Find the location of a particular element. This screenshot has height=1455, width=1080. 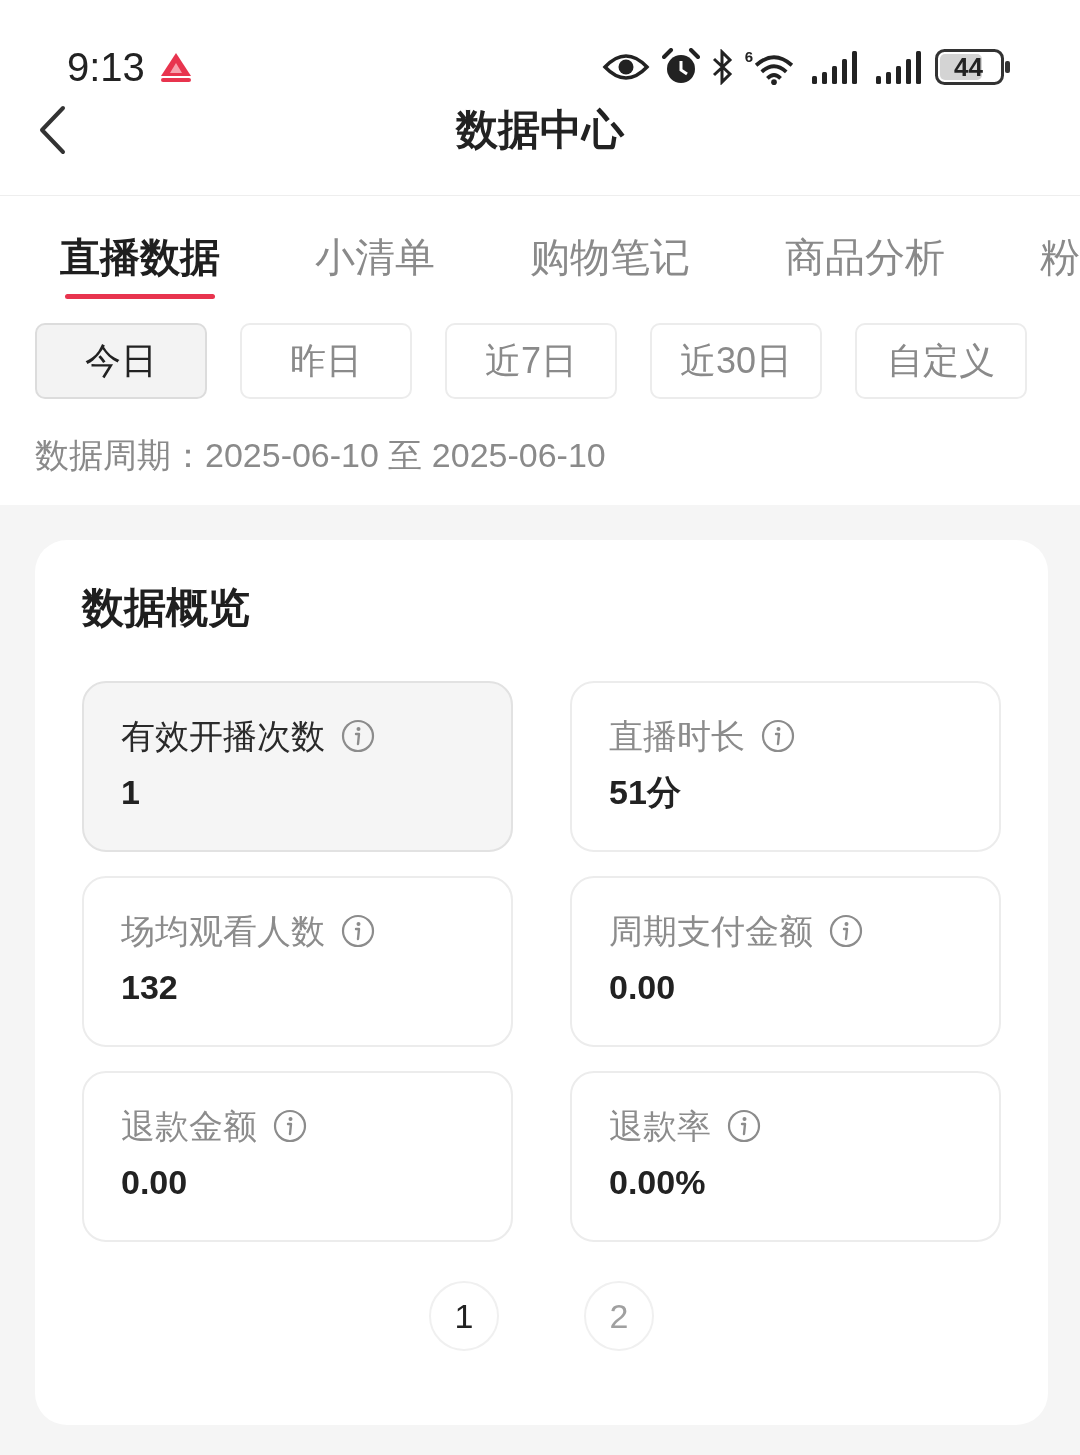

metric-label: 直播时长 is located at coordinates (677, 736).